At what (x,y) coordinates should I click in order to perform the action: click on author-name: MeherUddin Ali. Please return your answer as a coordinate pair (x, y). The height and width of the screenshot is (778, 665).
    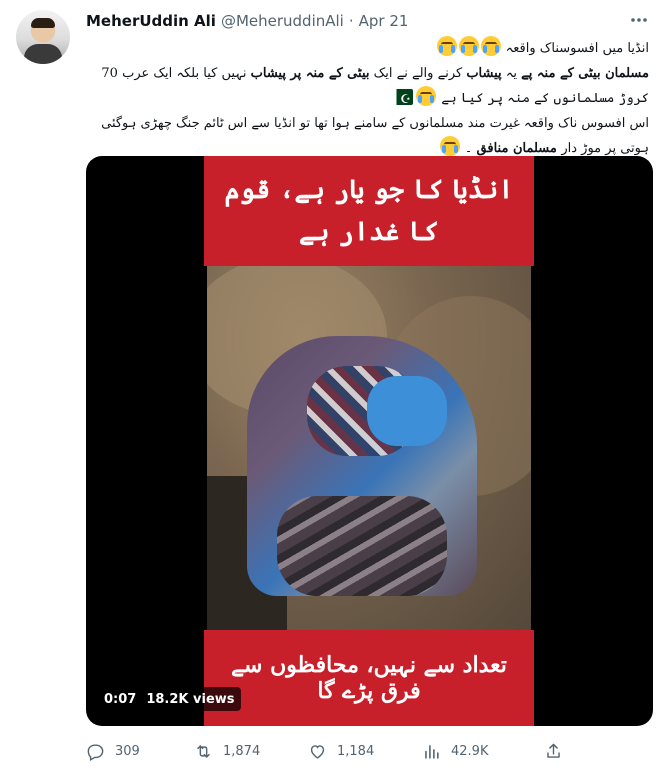
    Looking at the image, I should click on (151, 21).